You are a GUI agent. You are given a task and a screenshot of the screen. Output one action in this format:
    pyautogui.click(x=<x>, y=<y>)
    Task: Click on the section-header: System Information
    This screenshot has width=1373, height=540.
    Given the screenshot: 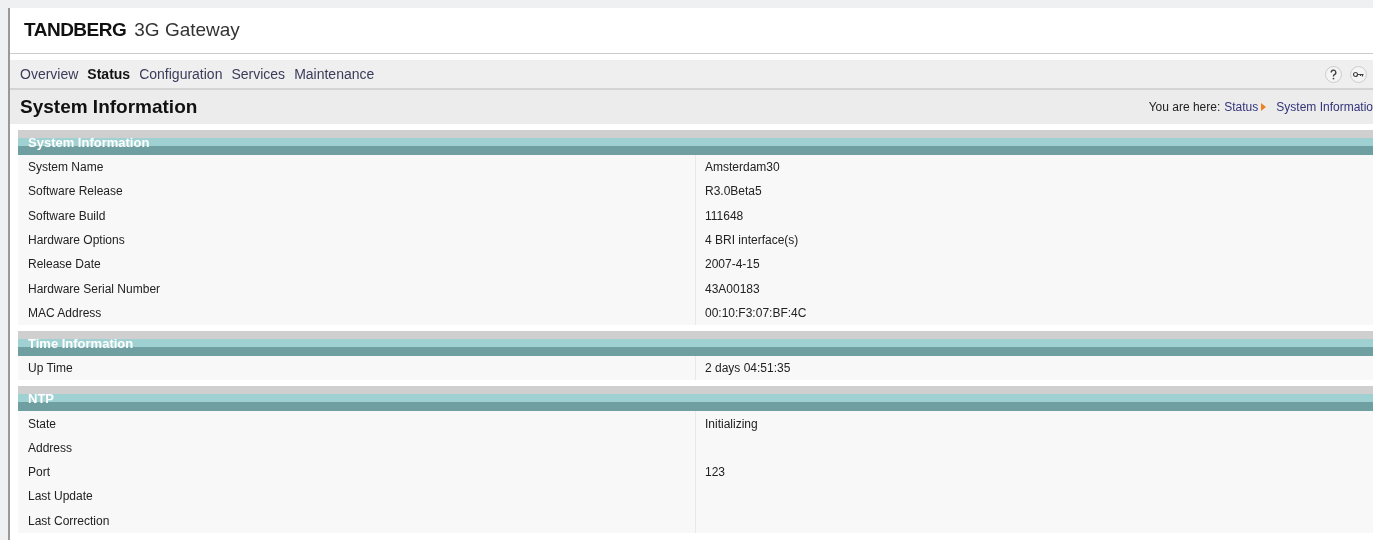 What is the action you would take?
    pyautogui.click(x=695, y=142)
    